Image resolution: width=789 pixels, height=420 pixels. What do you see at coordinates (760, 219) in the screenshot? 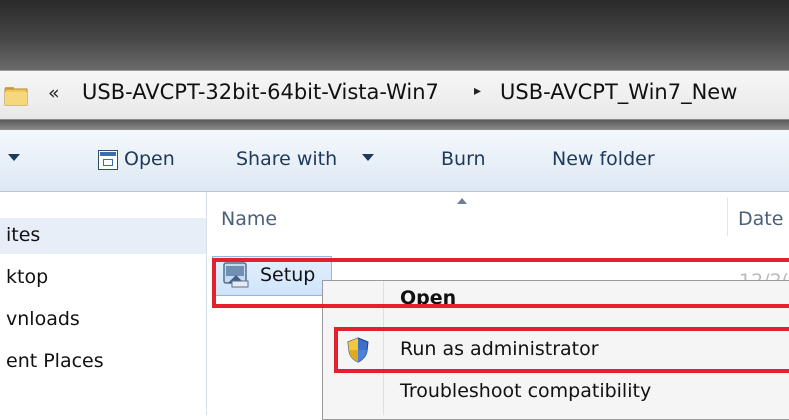
I see `column-header-date: Date` at bounding box center [760, 219].